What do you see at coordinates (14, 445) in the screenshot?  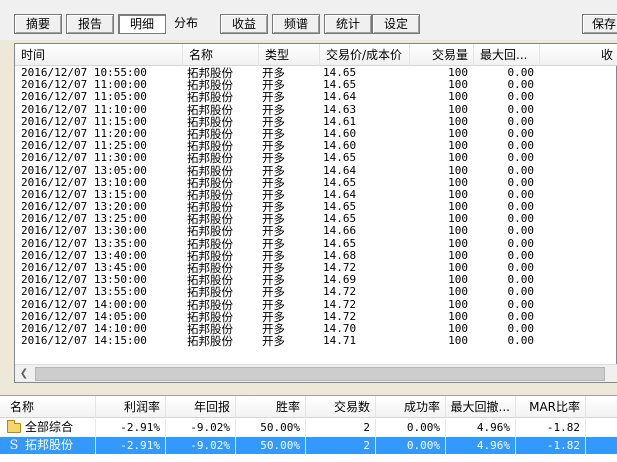 I see `s-icon: S` at bounding box center [14, 445].